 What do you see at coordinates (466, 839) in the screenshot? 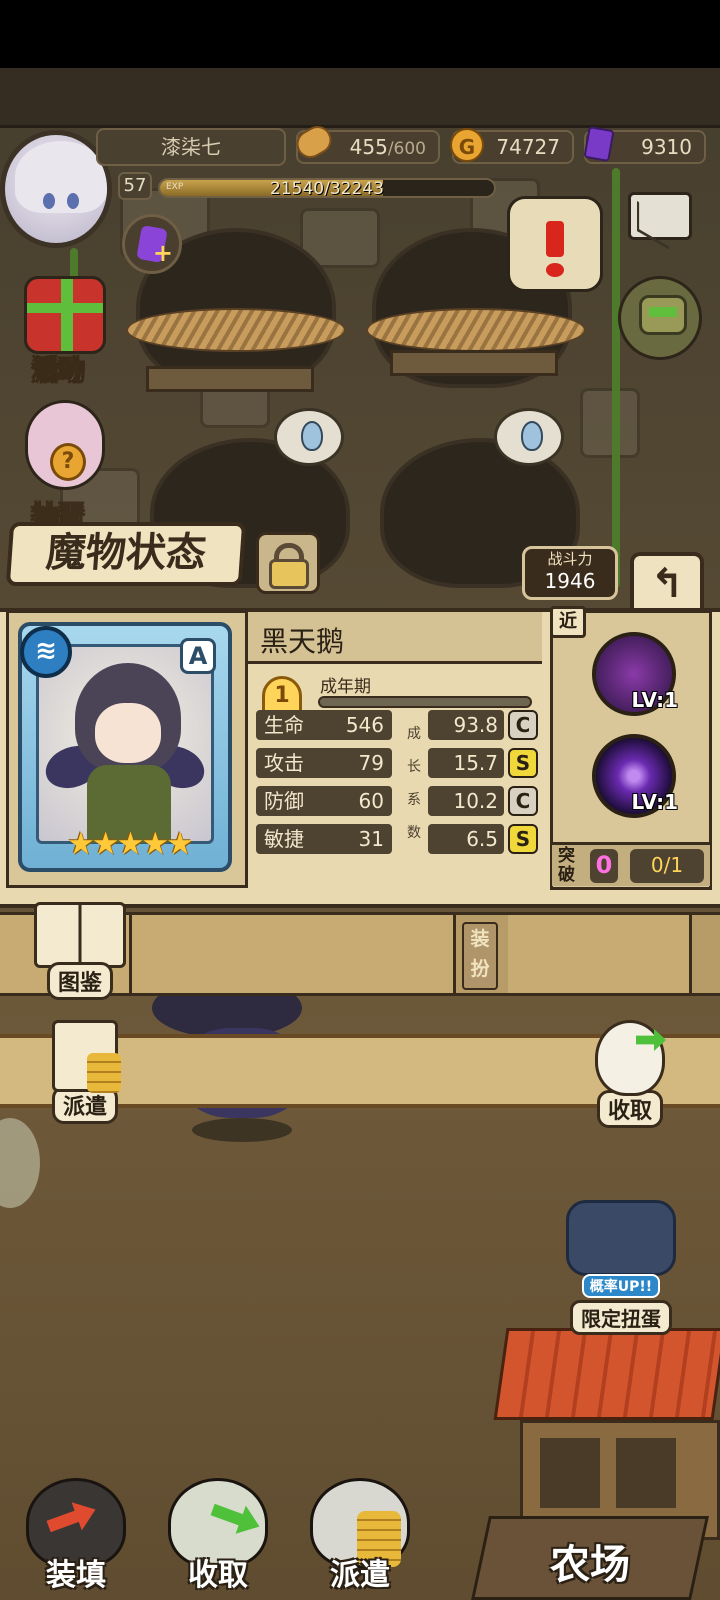
I see `growth-value: 6.5` at bounding box center [466, 839].